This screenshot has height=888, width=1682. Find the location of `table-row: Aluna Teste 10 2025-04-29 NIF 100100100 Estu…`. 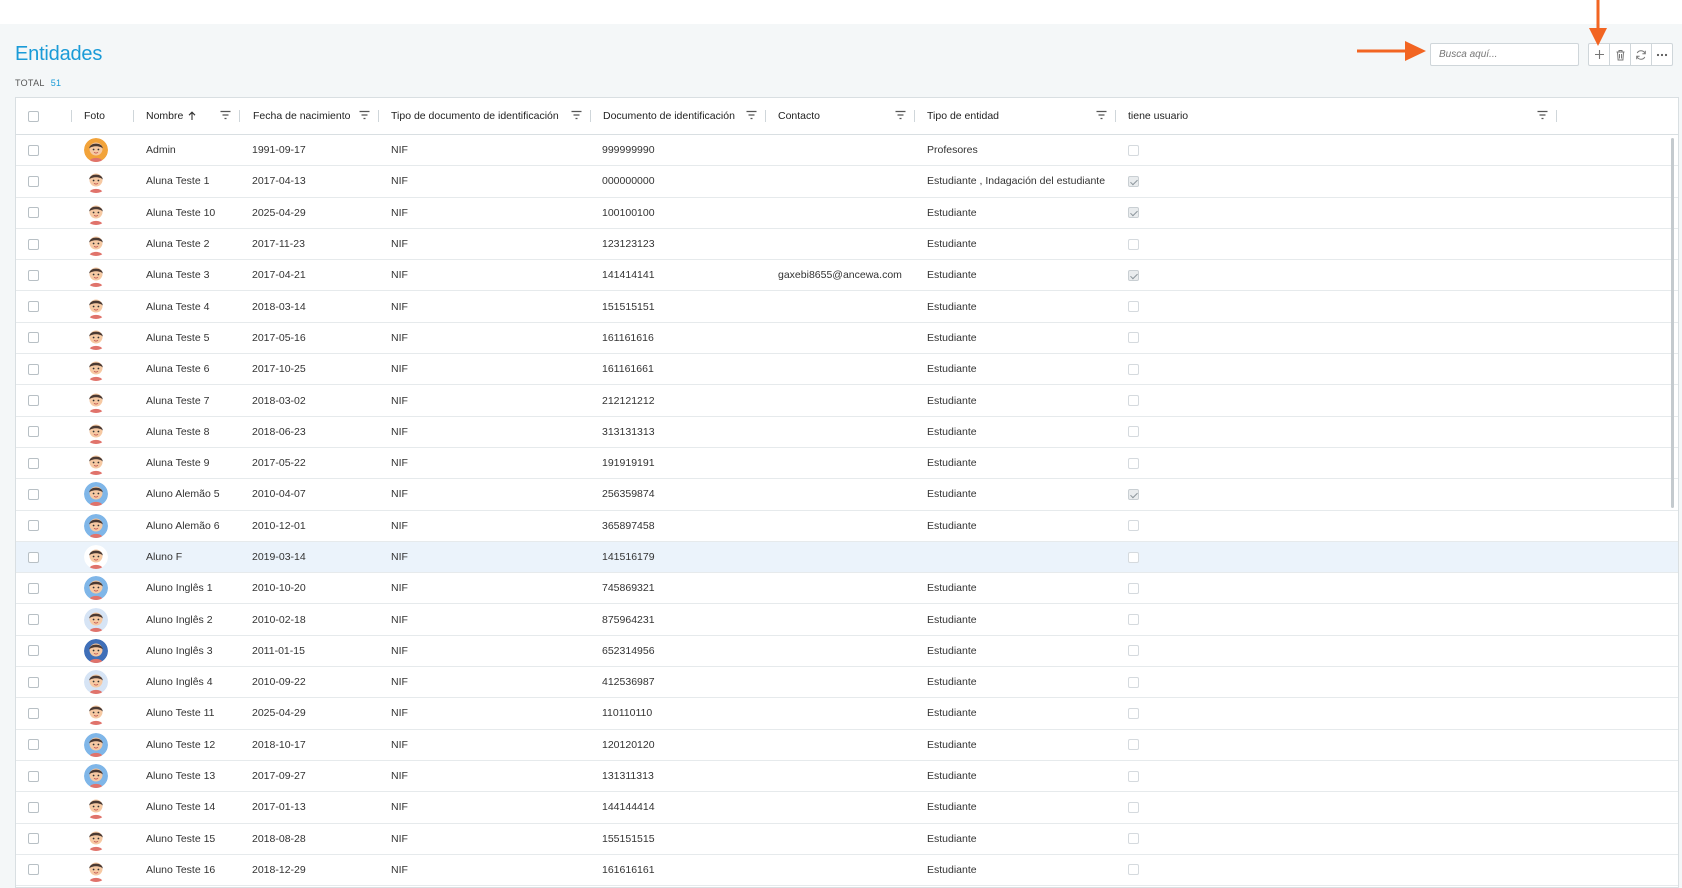

table-row: Aluna Teste 10 2025-04-29 NIF 100100100 Estu… is located at coordinates (847, 213).